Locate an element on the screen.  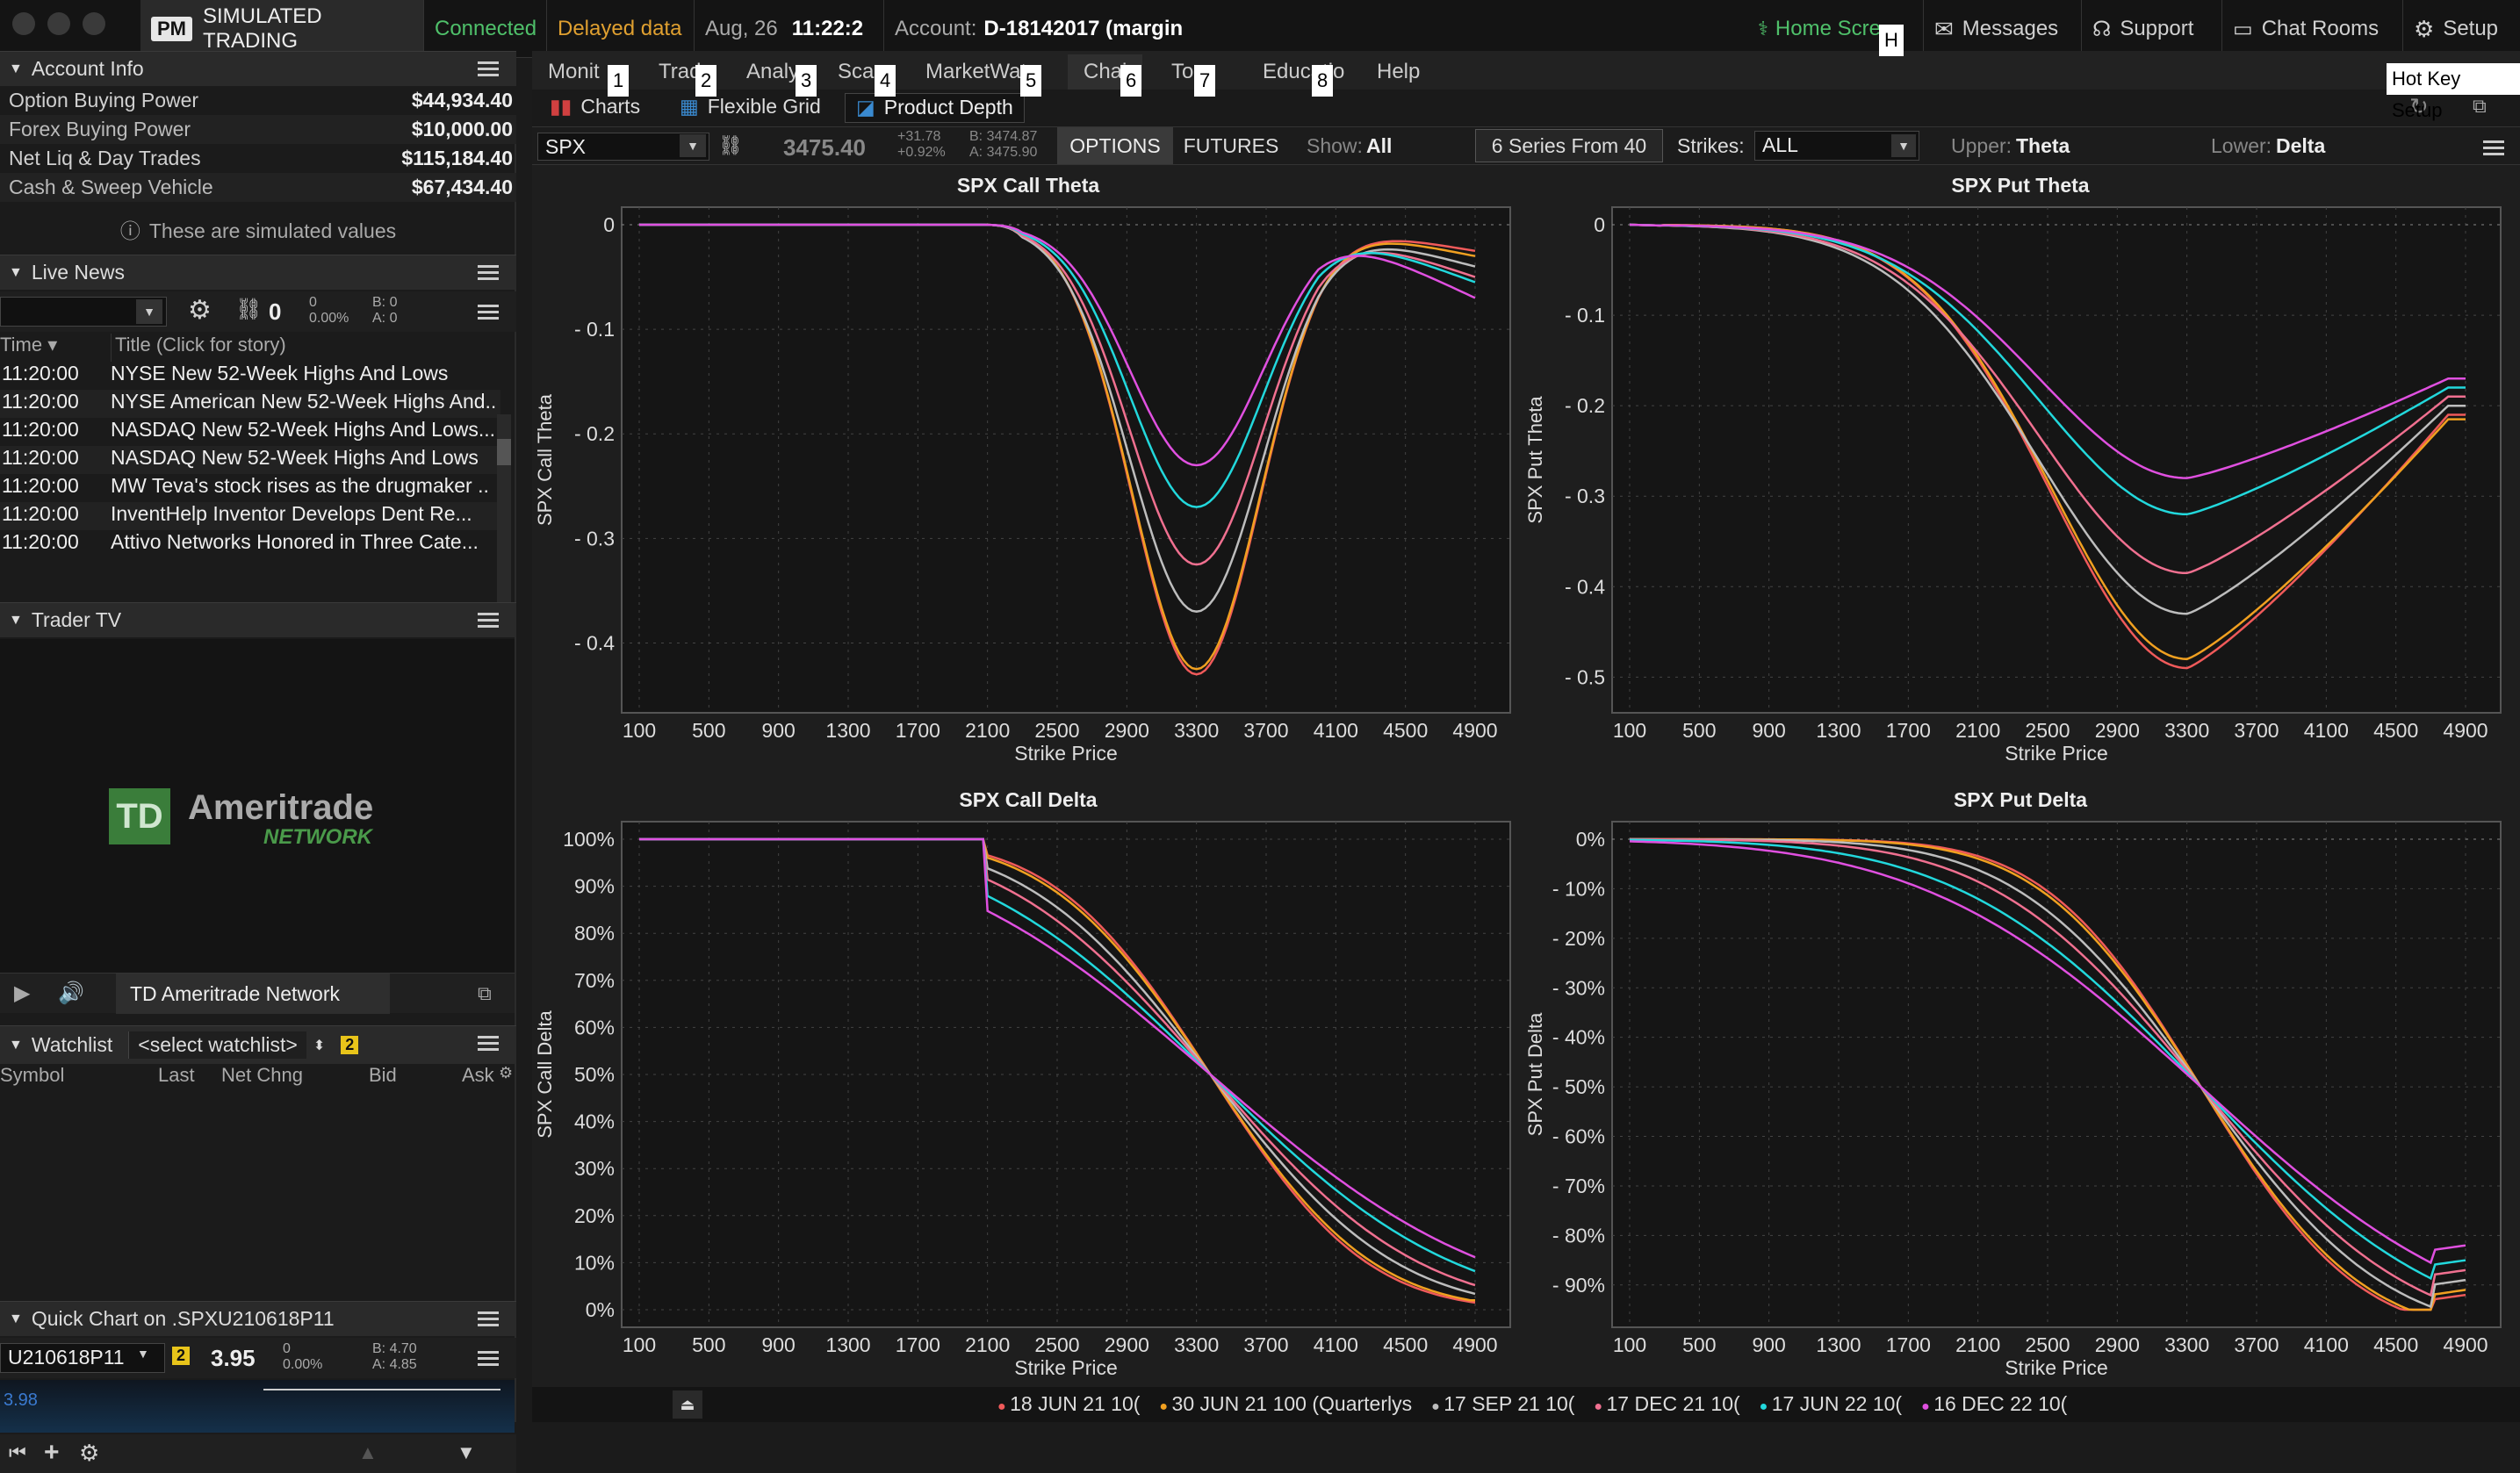
y-tick-label: - 80% is located at coordinates (1578, 1235).